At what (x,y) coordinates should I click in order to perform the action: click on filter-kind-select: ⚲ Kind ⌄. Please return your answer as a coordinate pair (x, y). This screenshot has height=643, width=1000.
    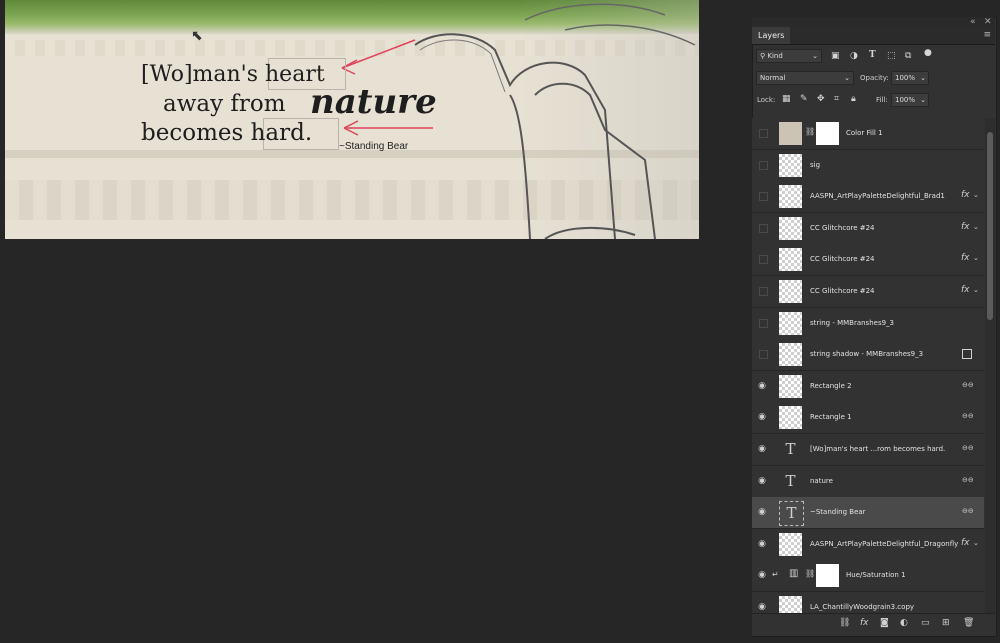
    Looking at the image, I should click on (789, 56).